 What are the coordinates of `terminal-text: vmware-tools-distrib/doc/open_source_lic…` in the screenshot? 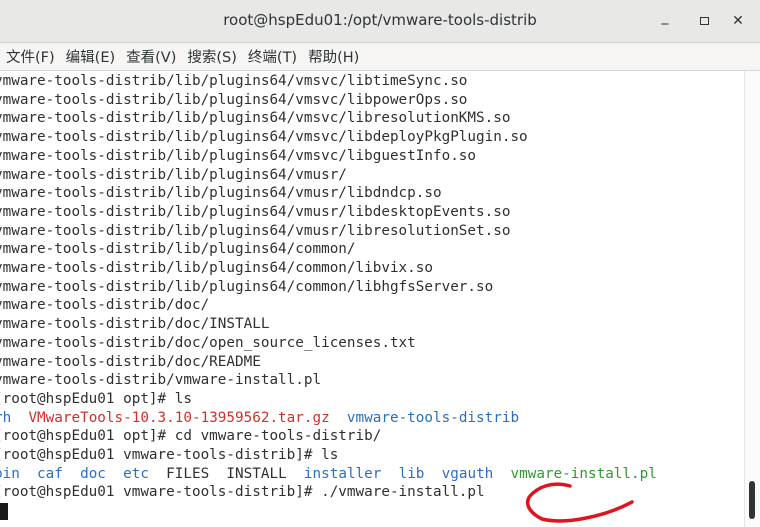 It's located at (208, 342).